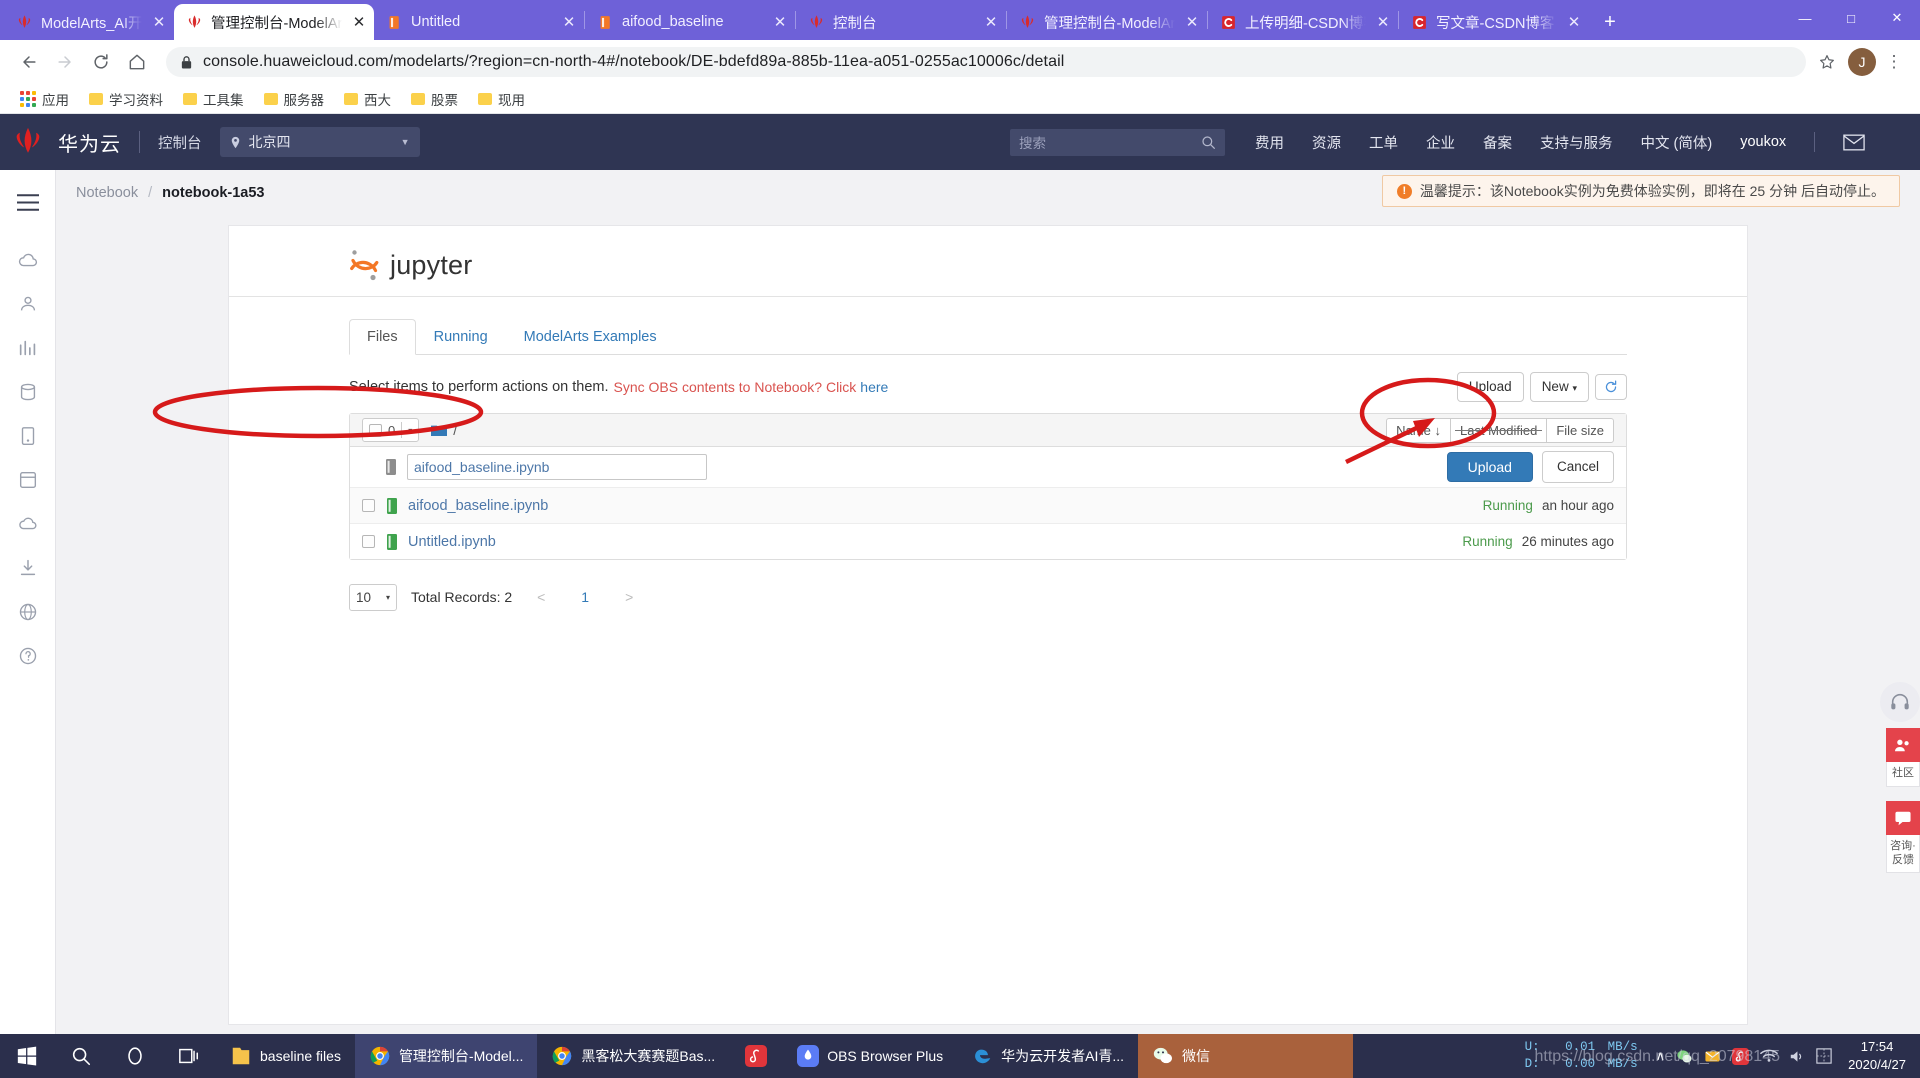  Describe the element at coordinates (1490, 387) in the screenshot. I see `upload-button: Upload` at that location.